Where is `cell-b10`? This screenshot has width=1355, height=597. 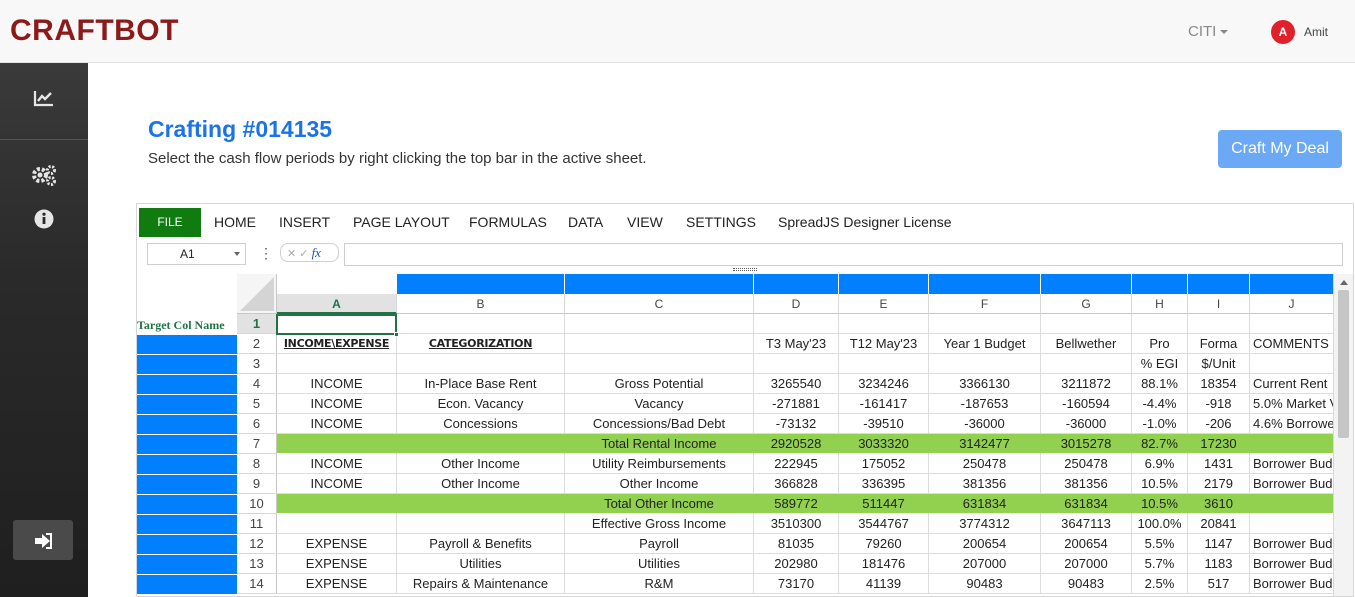 cell-b10 is located at coordinates (481, 504).